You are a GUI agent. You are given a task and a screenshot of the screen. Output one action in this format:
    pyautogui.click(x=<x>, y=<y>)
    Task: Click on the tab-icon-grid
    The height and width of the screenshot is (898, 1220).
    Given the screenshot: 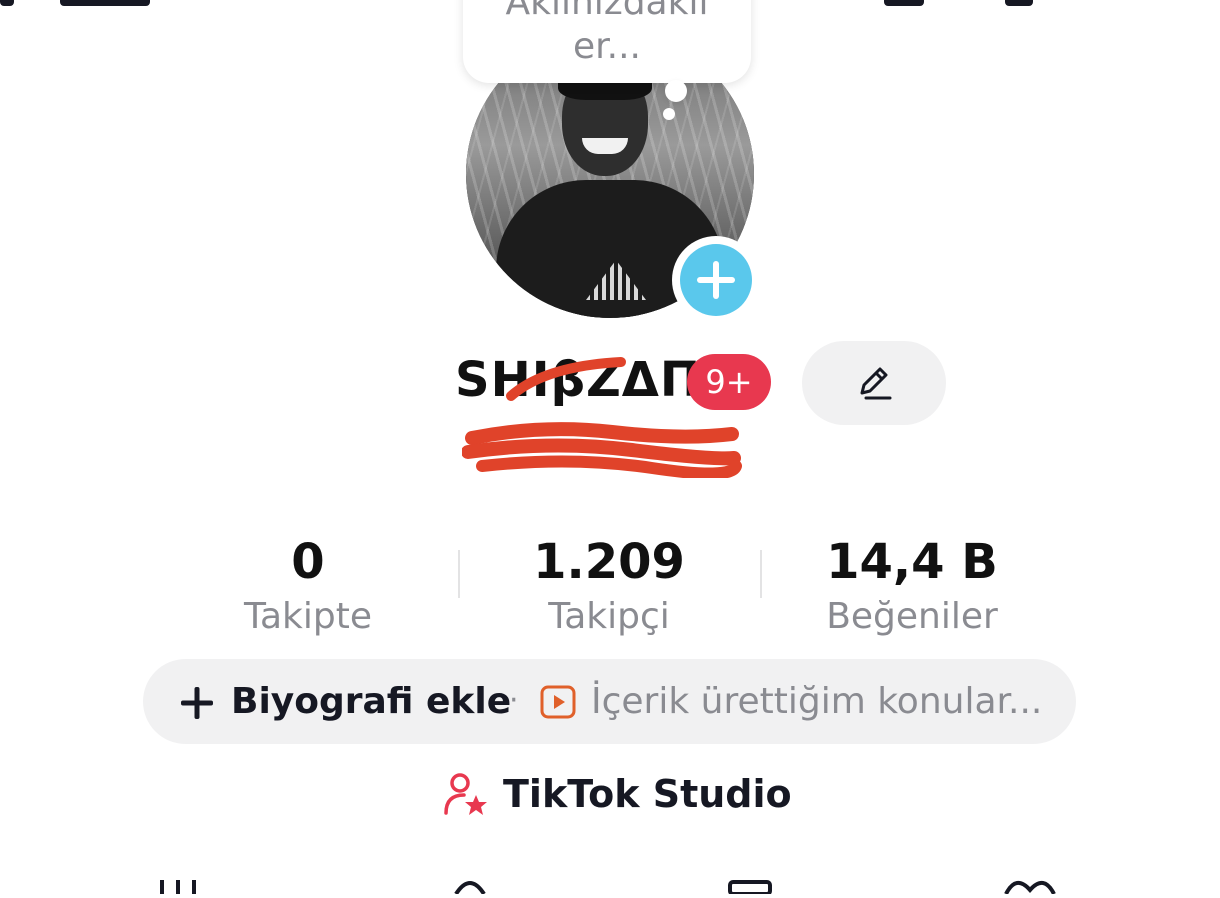 What is the action you would take?
    pyautogui.click(x=180, y=886)
    